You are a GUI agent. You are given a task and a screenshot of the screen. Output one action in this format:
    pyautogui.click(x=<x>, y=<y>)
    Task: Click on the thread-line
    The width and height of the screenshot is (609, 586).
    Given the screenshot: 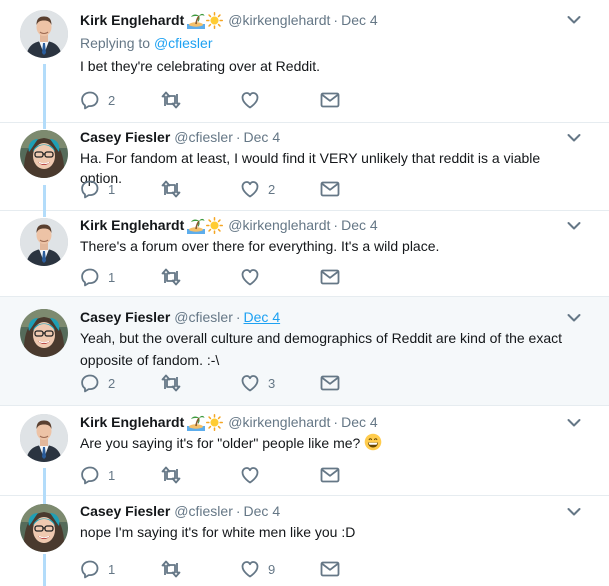 What is the action you would take?
    pyautogui.click(x=44, y=126)
    